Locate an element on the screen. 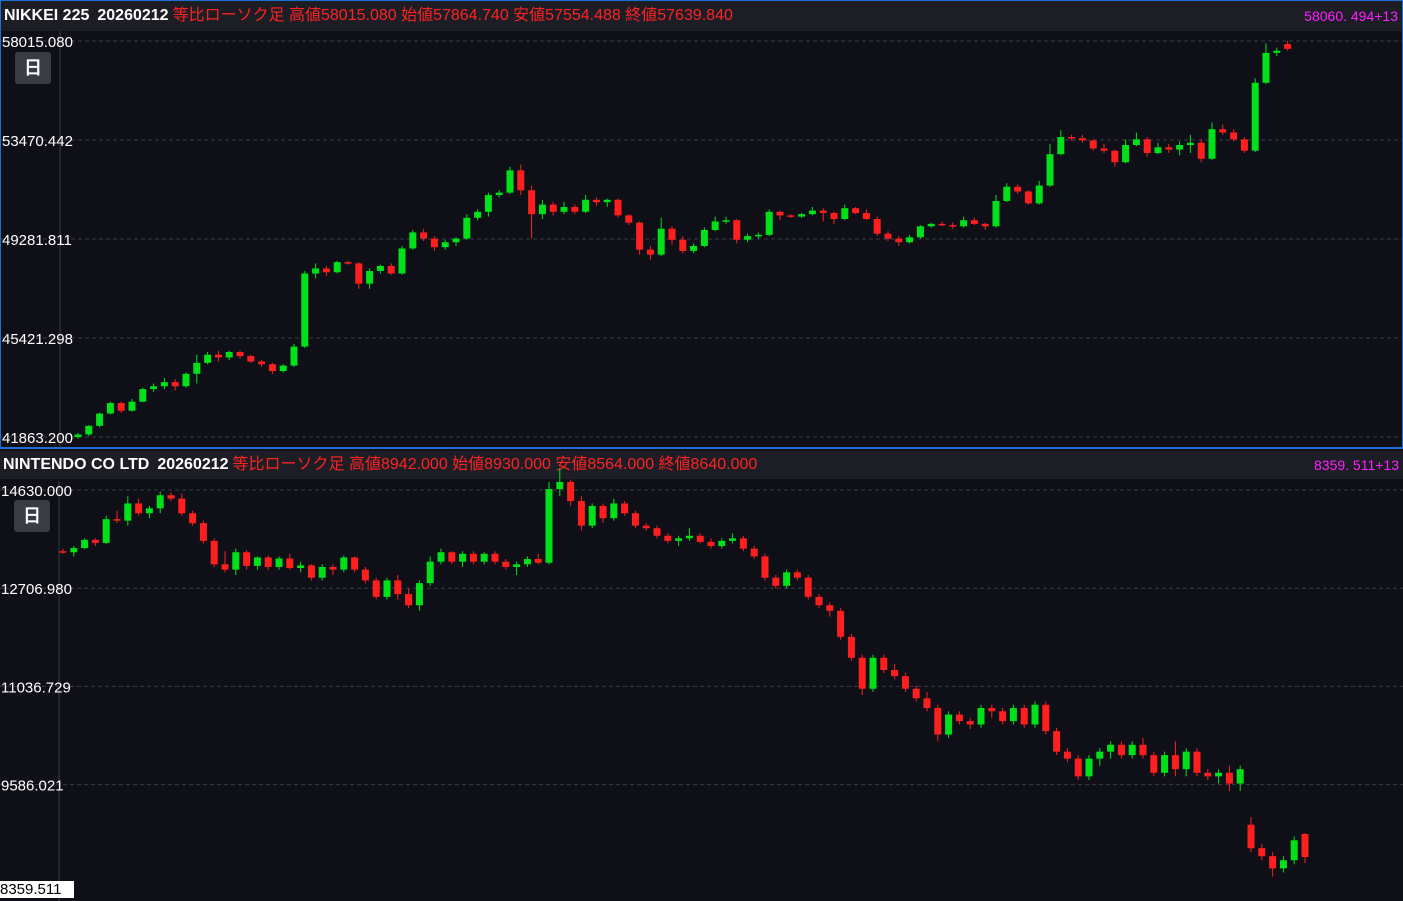 Image resolution: width=1403 pixels, height=901 pixels. y-tick-label: 11036.729 is located at coordinates (36, 687).